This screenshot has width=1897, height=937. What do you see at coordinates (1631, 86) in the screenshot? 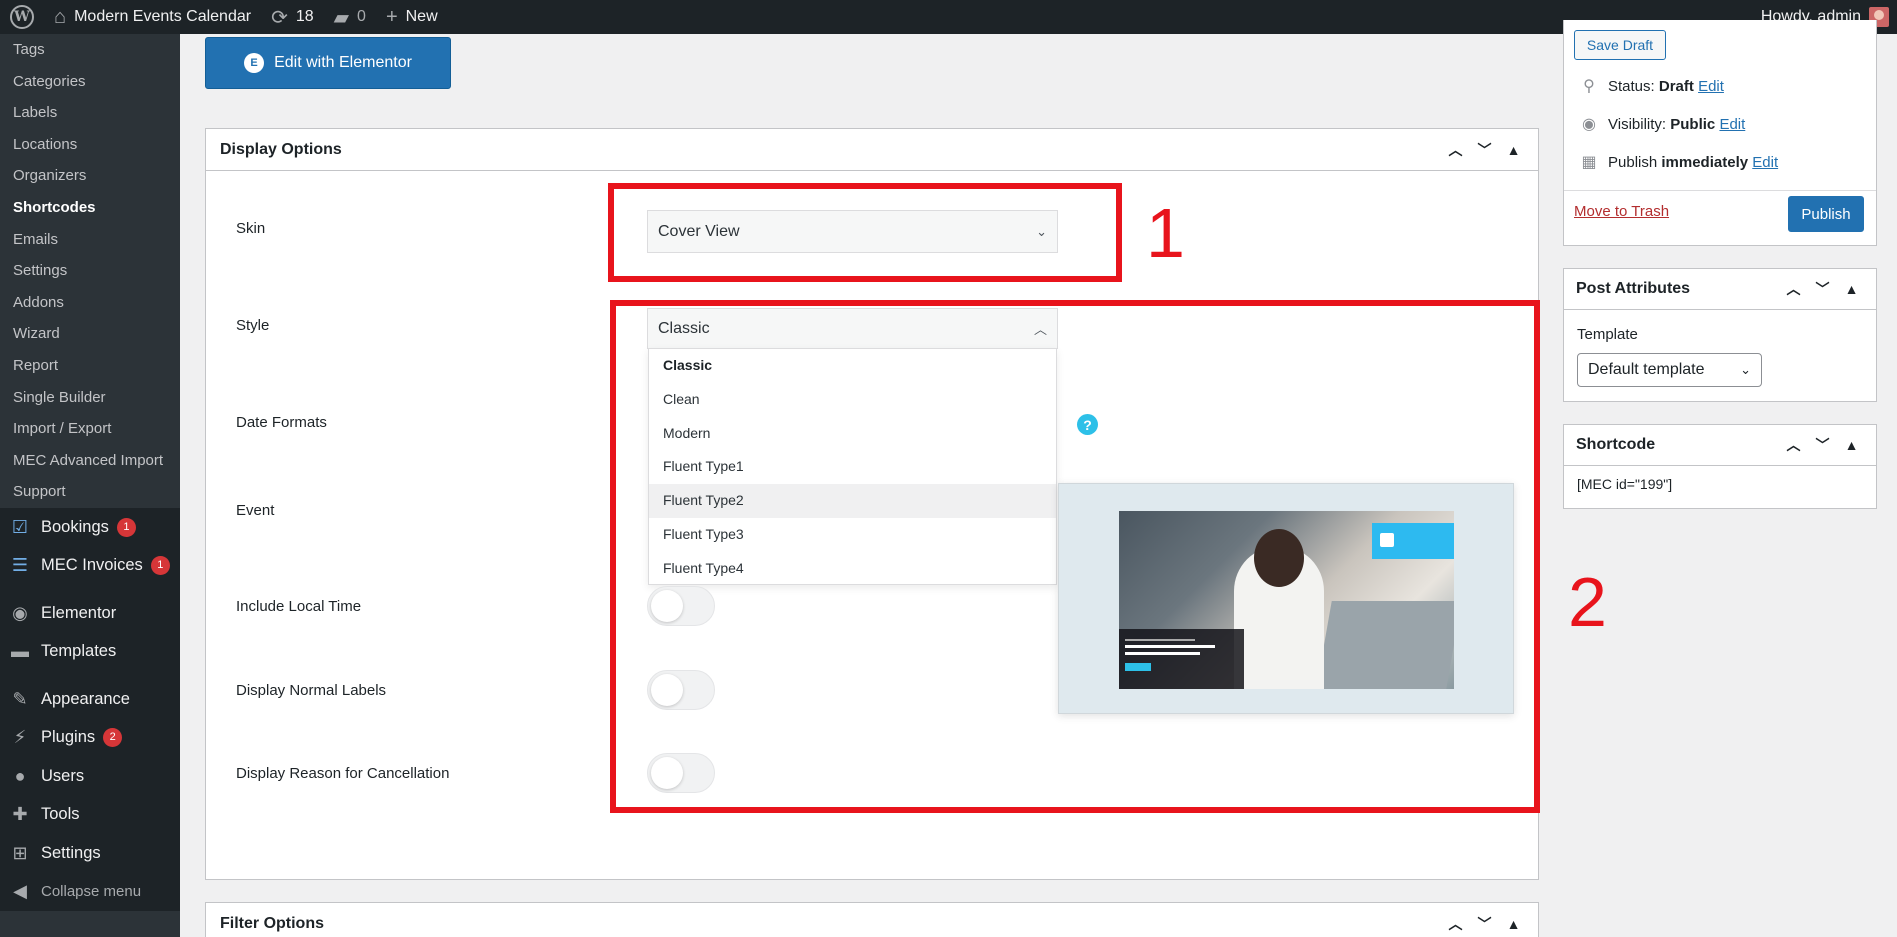
I see `status-label: Status:` at bounding box center [1631, 86].